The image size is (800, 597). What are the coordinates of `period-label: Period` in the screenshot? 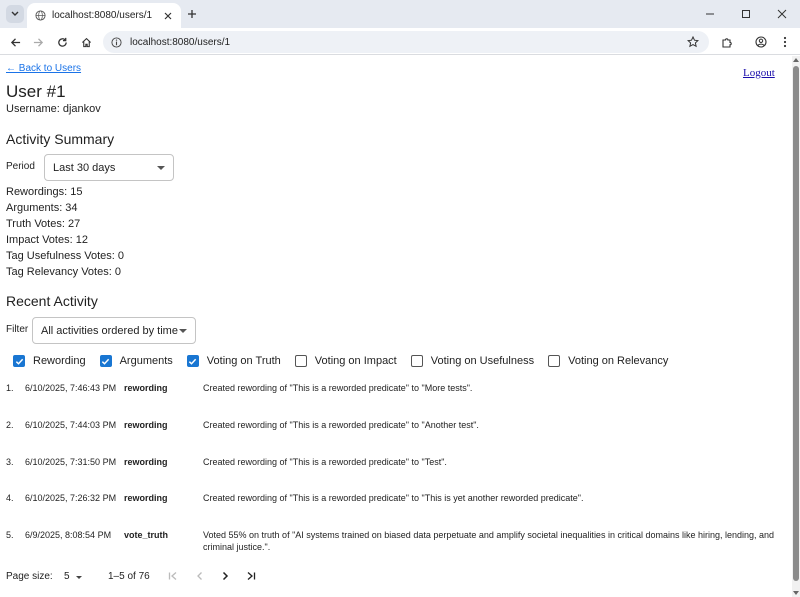 It's located at (20, 166).